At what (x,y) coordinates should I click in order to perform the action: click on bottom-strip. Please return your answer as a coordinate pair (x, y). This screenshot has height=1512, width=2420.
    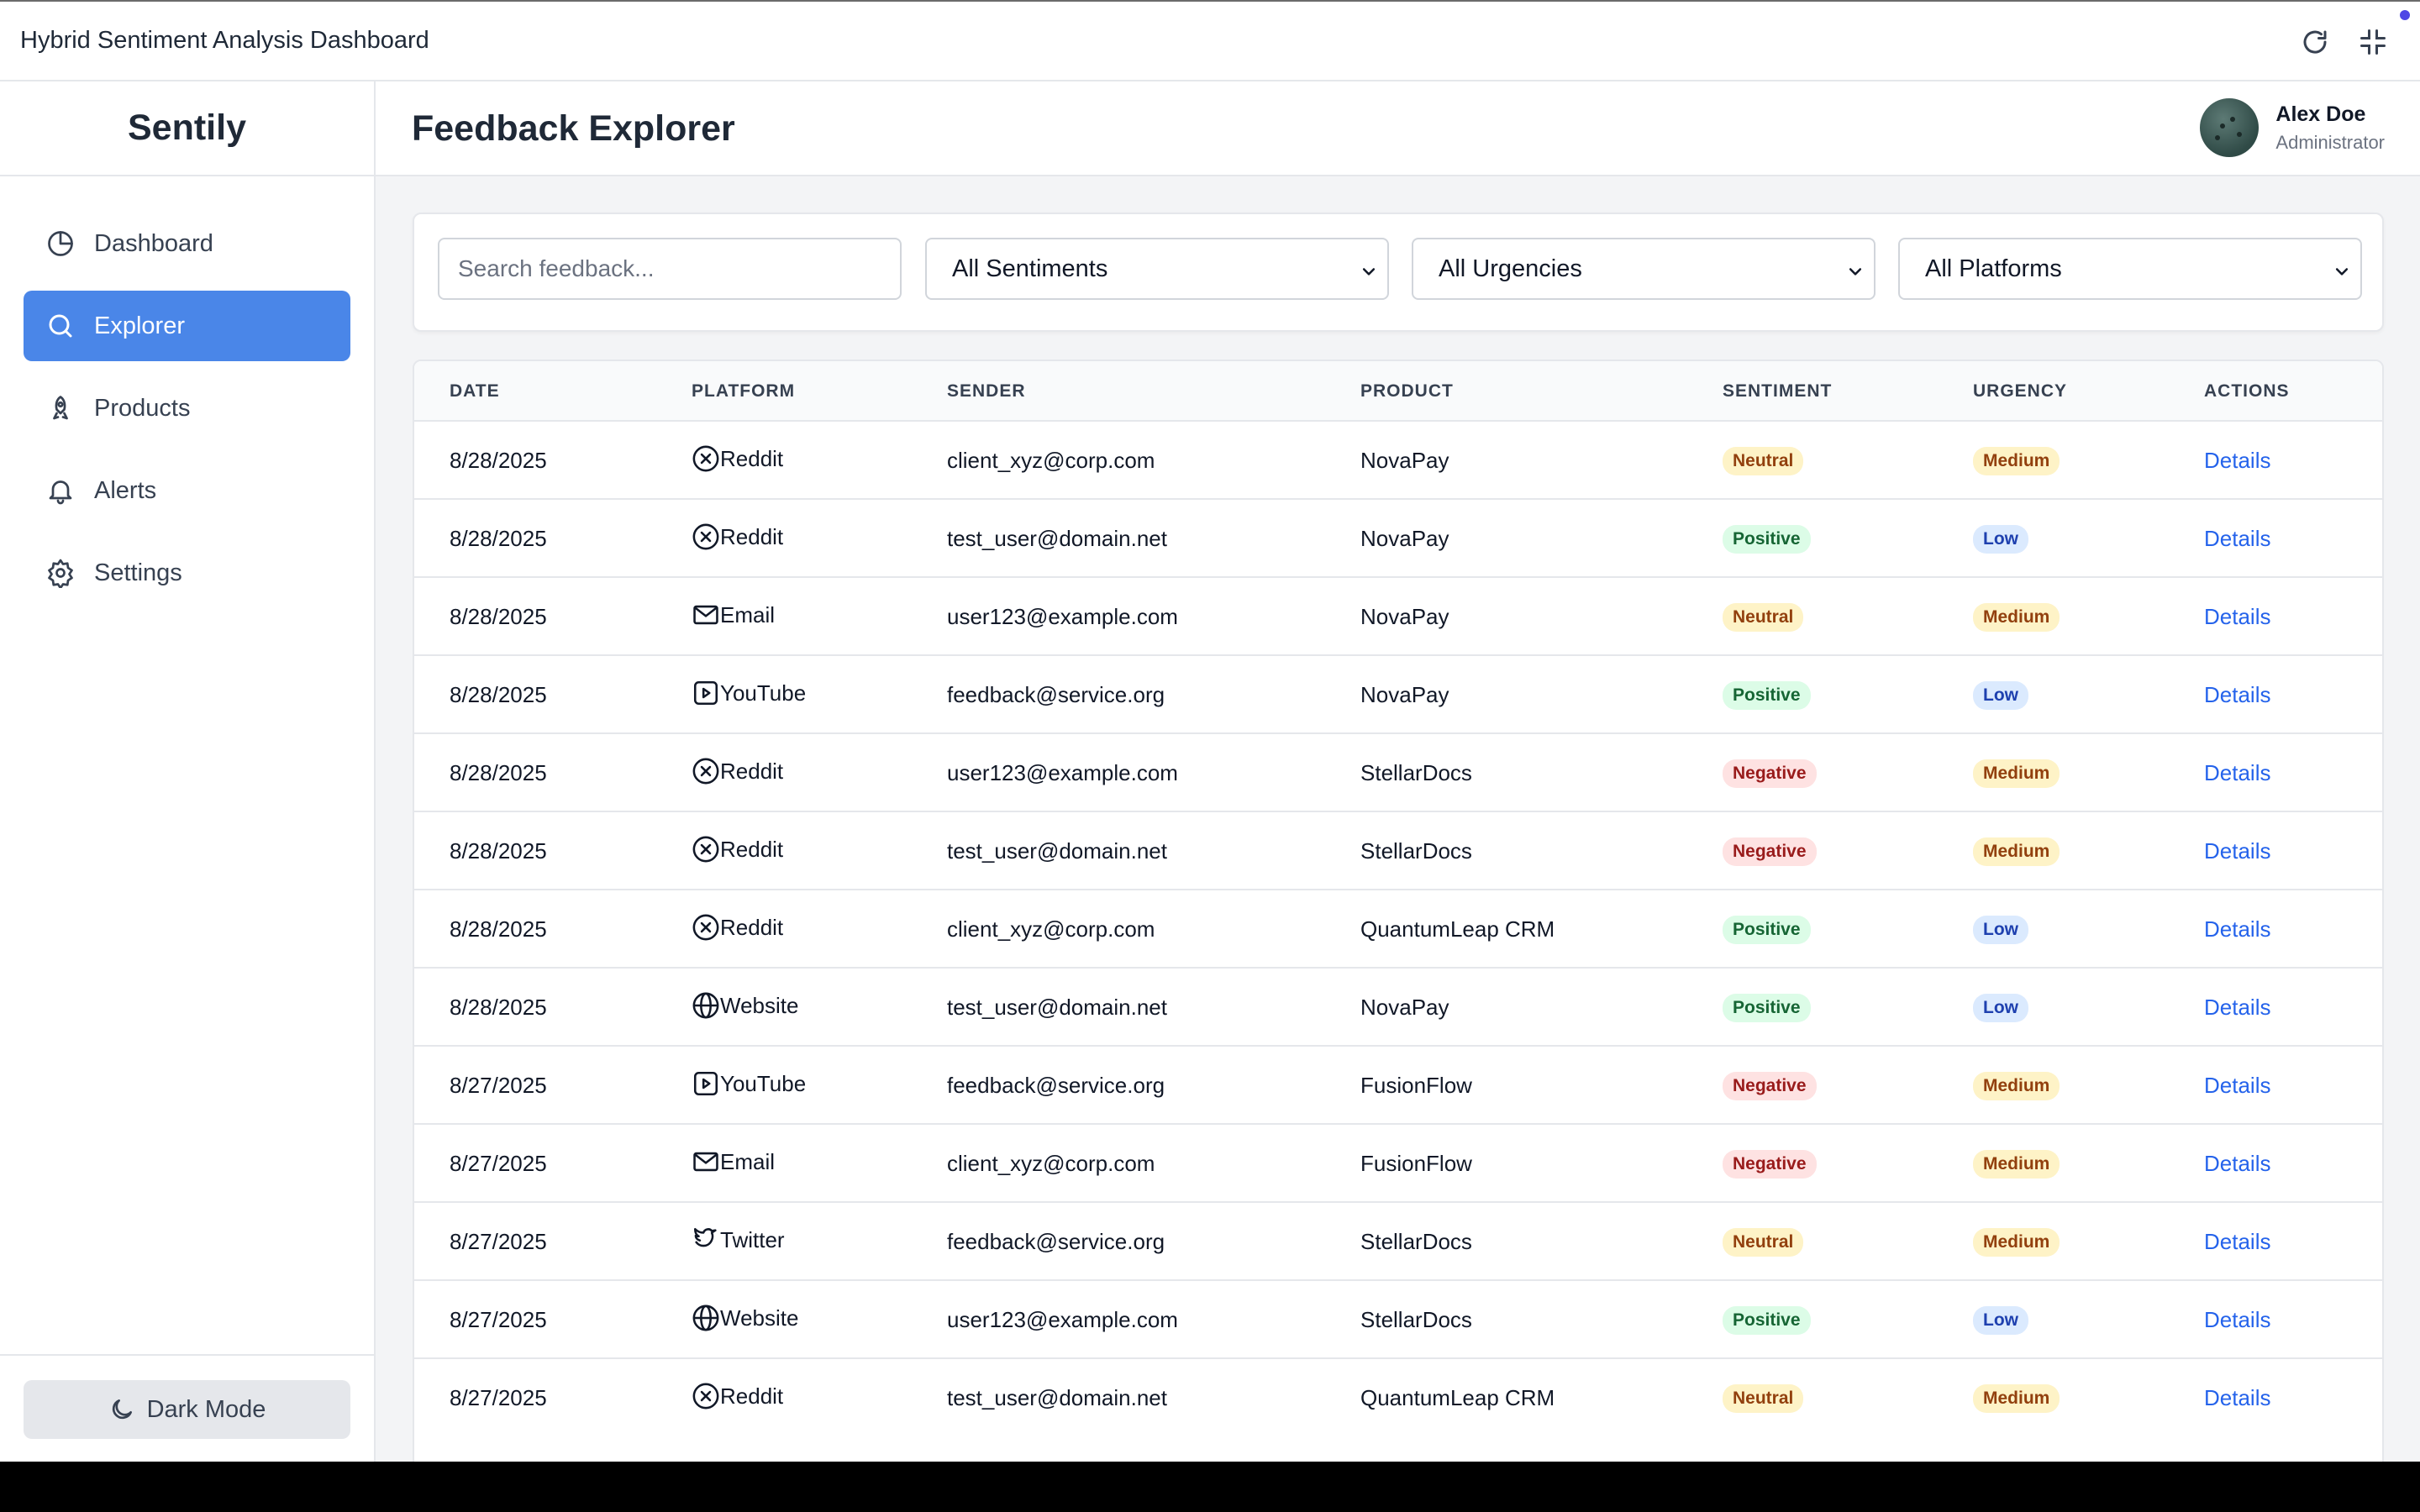
    Looking at the image, I should click on (1210, 1487).